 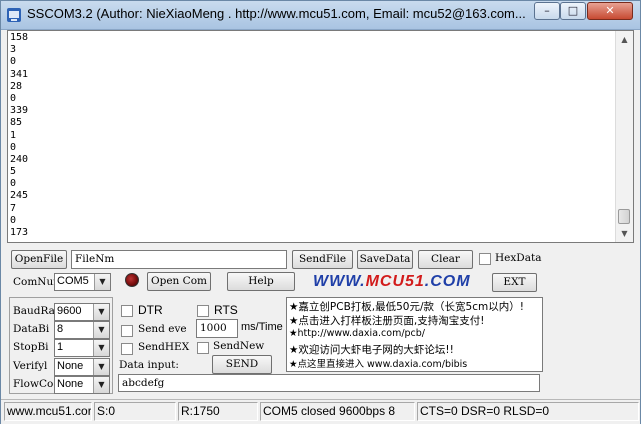 I want to click on status-port-state: COM5 closed 9600bps 8, so click(x=337, y=411).